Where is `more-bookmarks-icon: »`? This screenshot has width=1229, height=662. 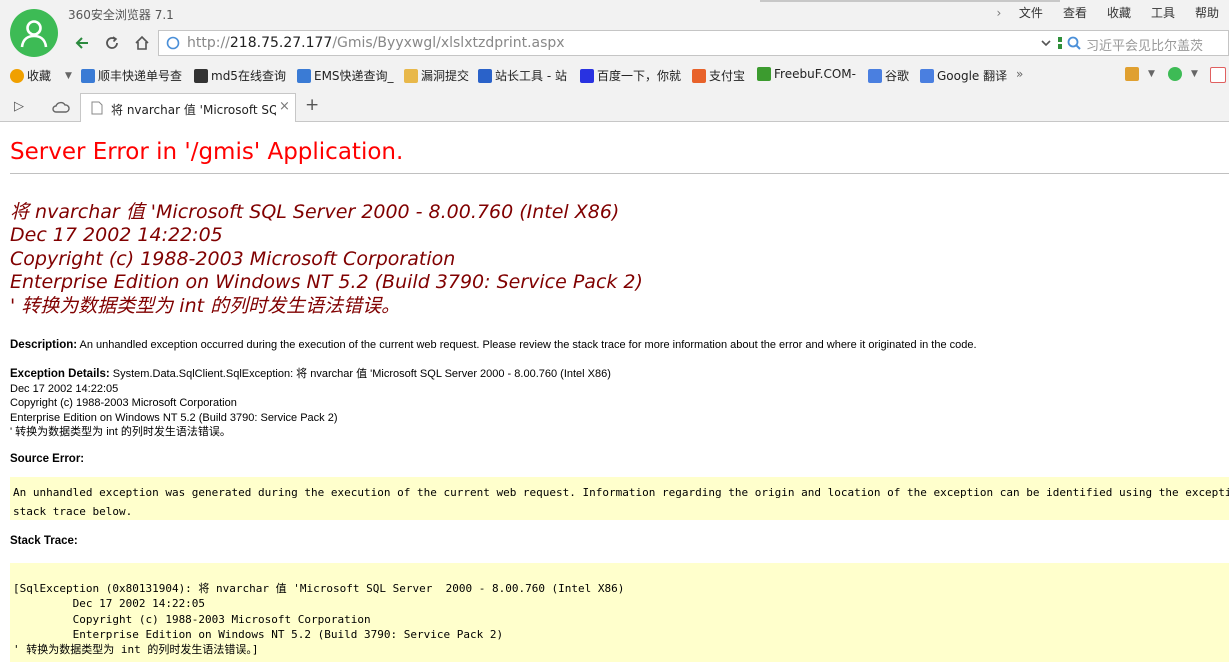
more-bookmarks-icon: » is located at coordinates (1019, 74).